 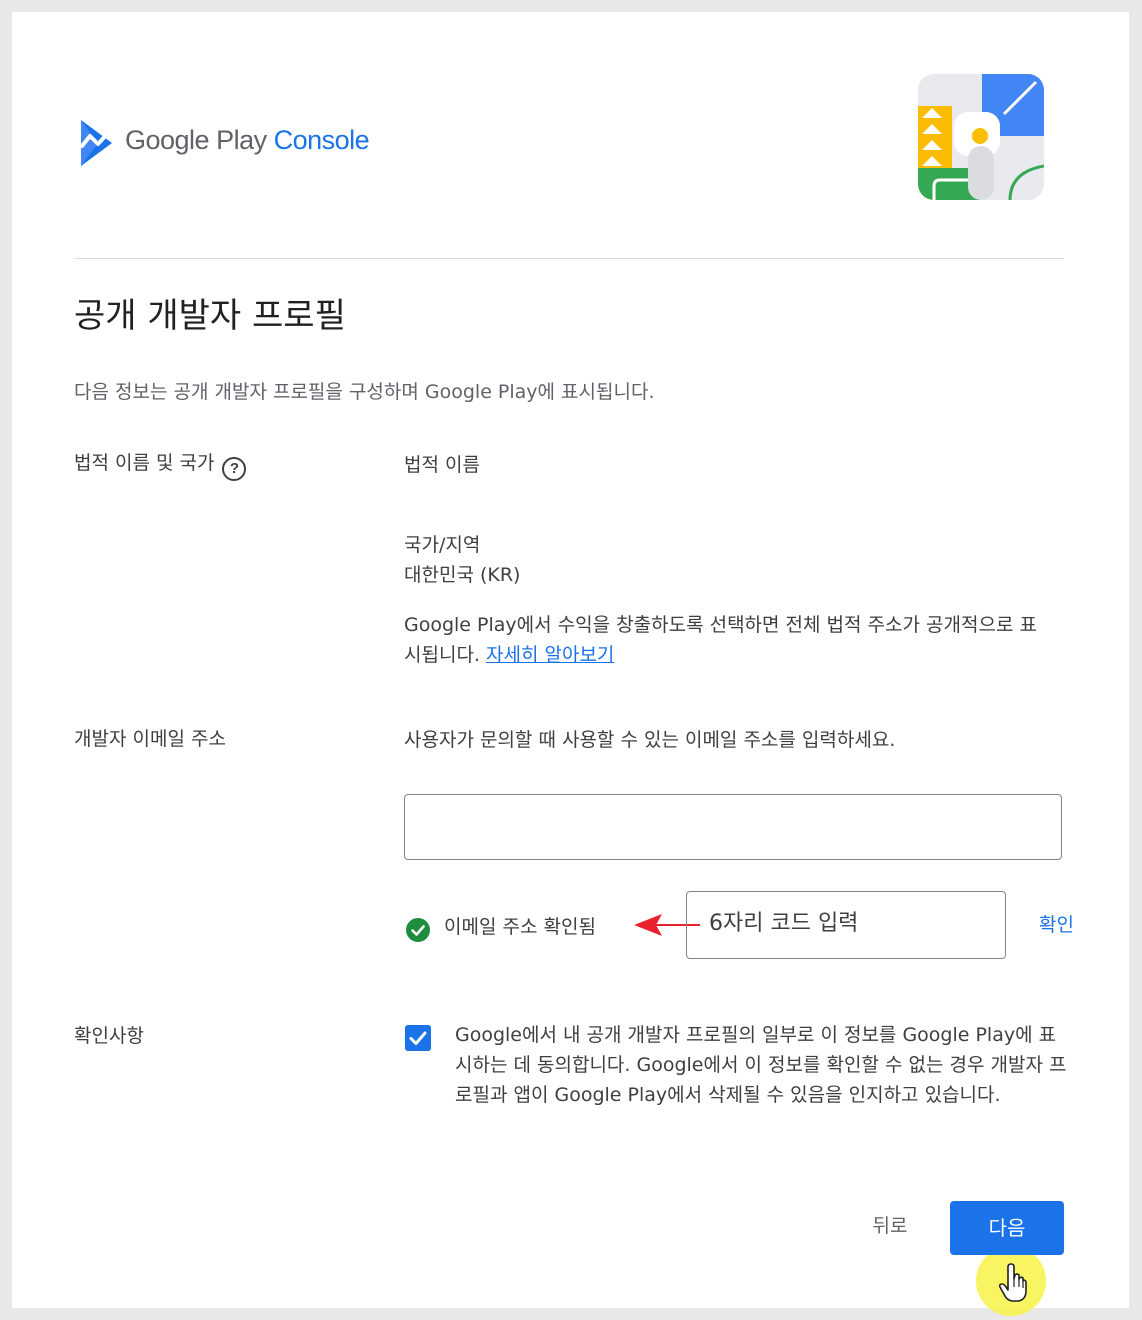 I want to click on legal-section-label: 법적 이름 및 국가?, so click(x=160, y=465).